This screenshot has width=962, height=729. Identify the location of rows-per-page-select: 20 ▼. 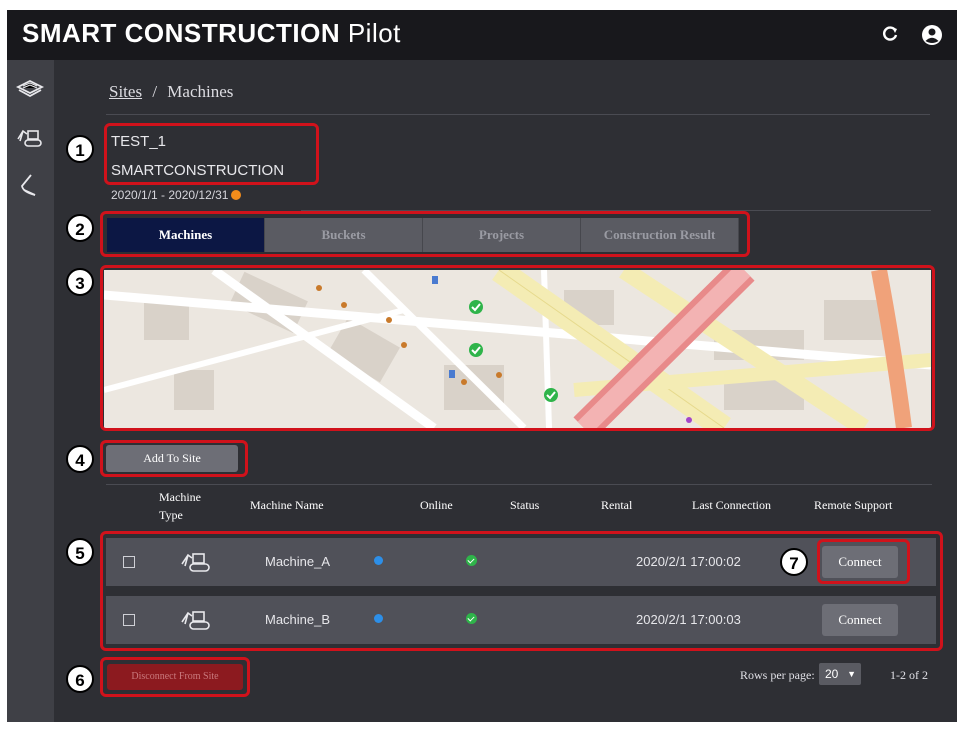
(840, 674).